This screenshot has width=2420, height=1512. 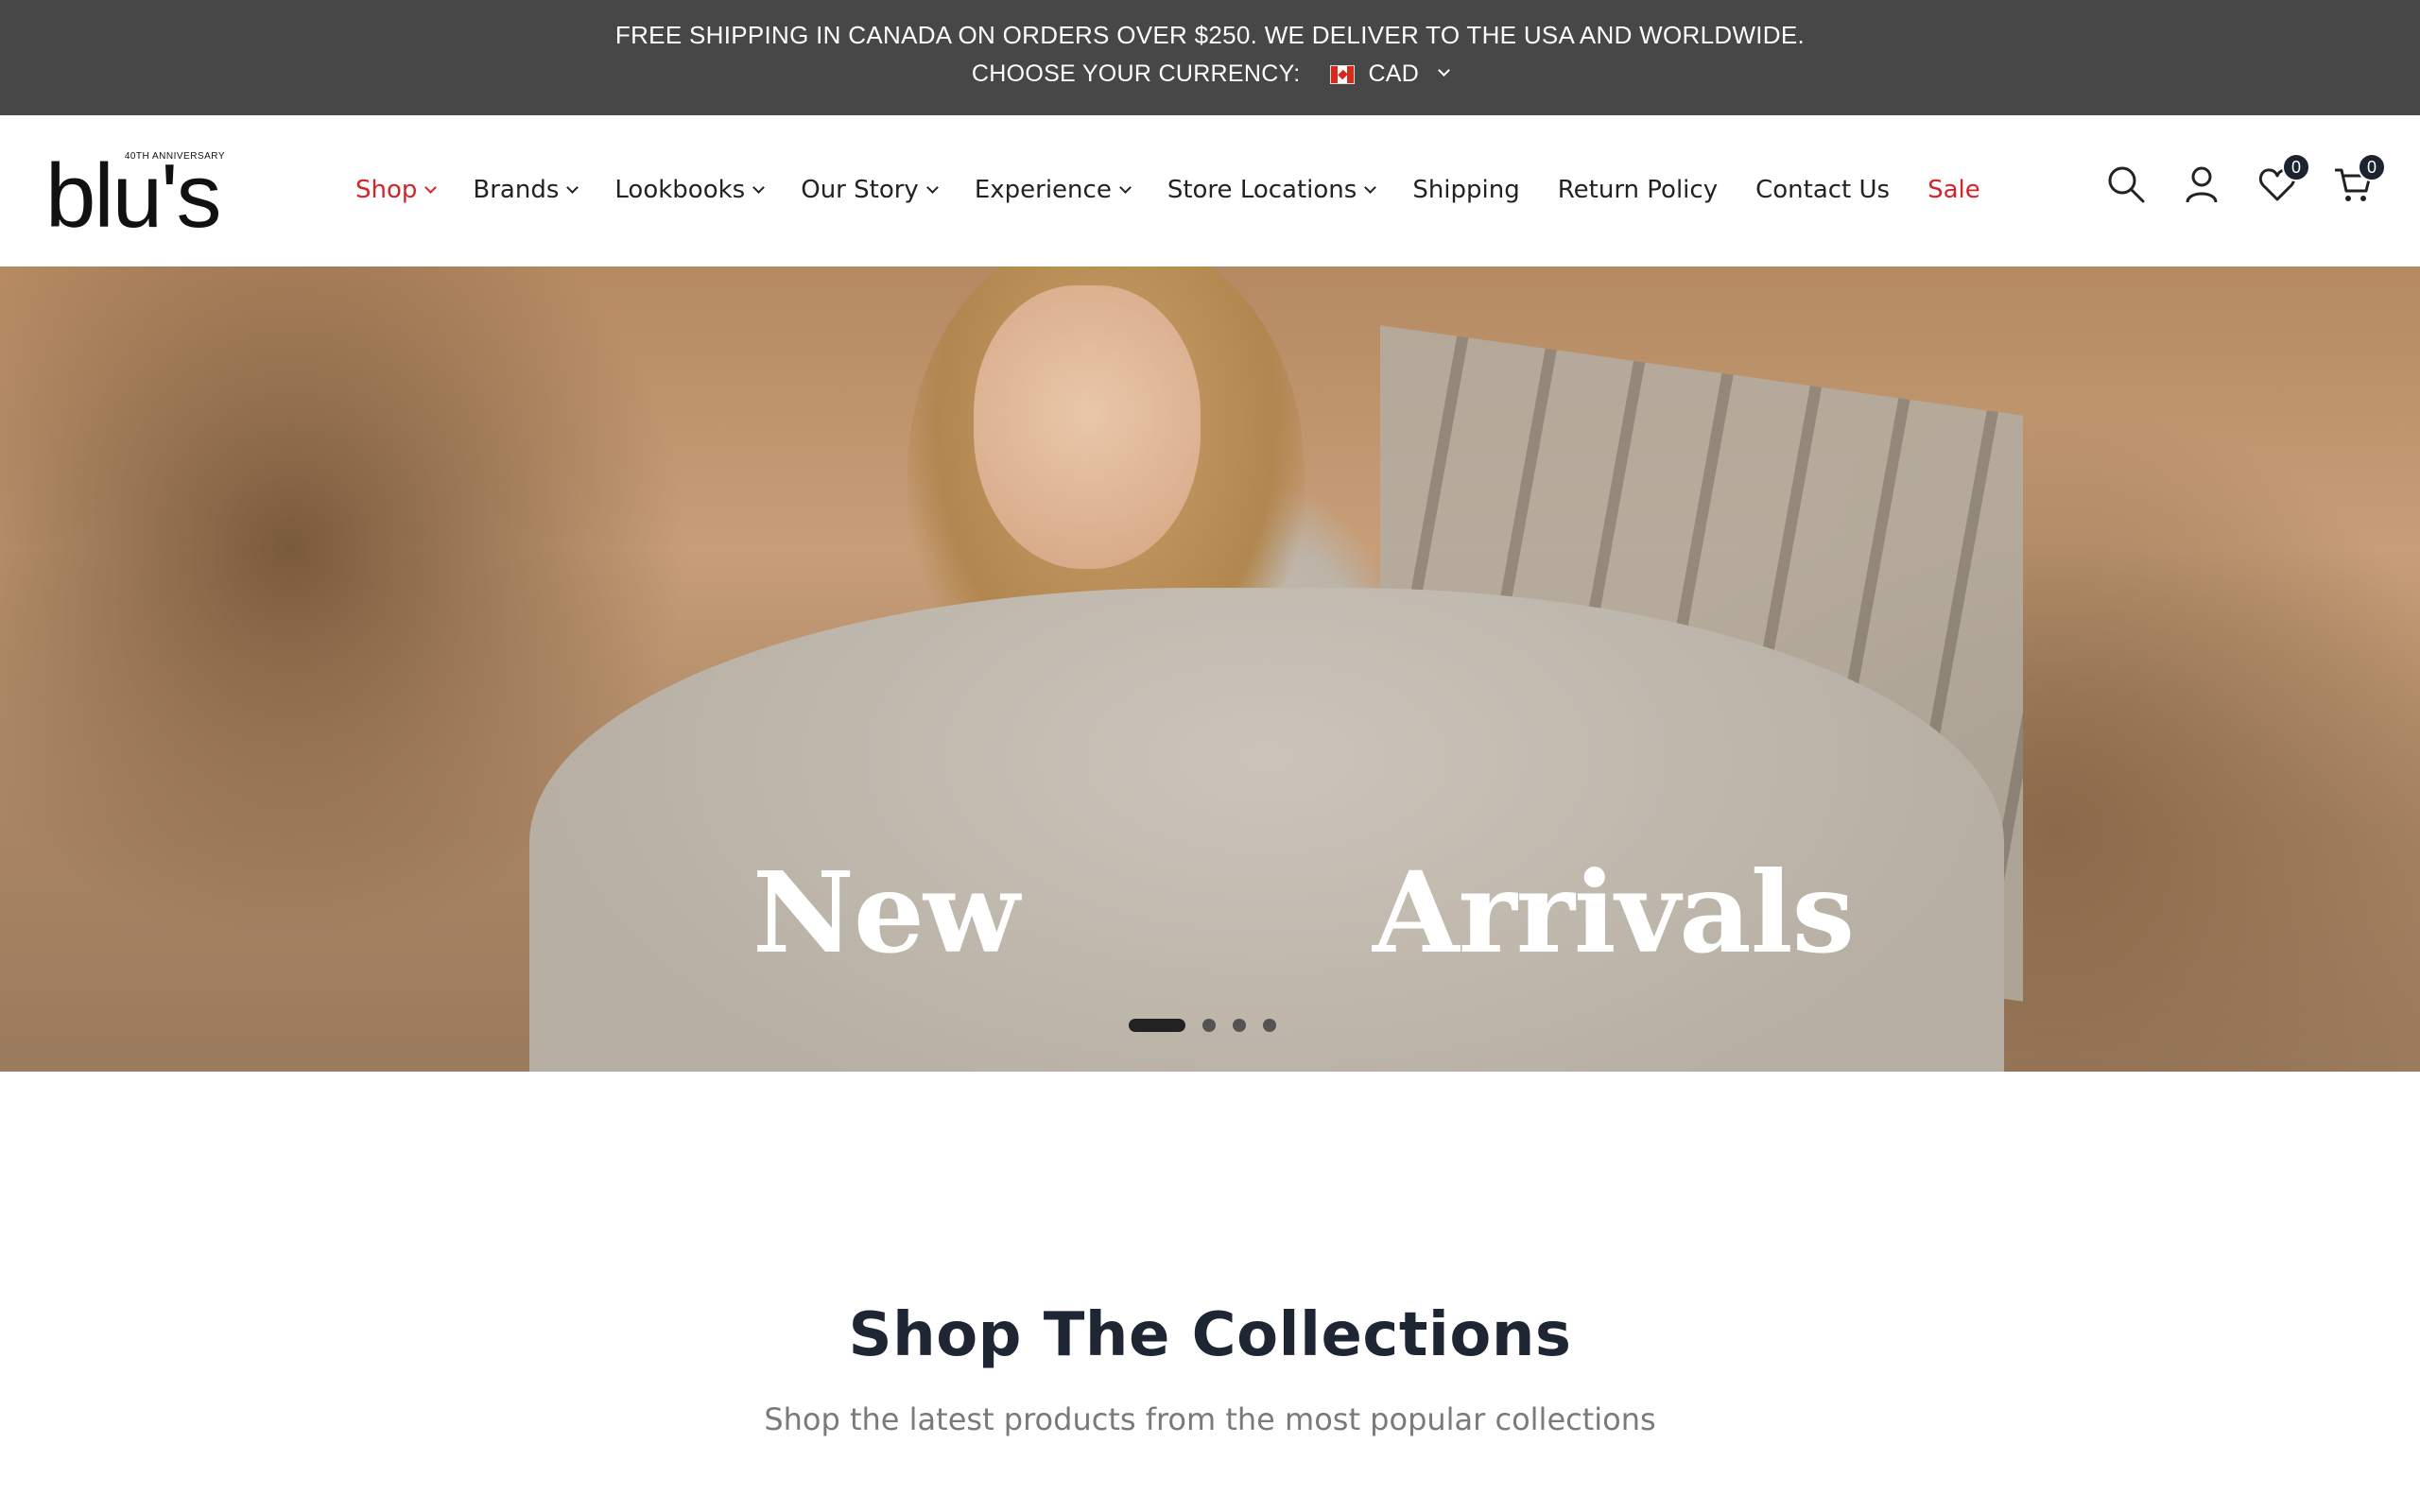 What do you see at coordinates (2201, 184) in the screenshot?
I see `account-icon` at bounding box center [2201, 184].